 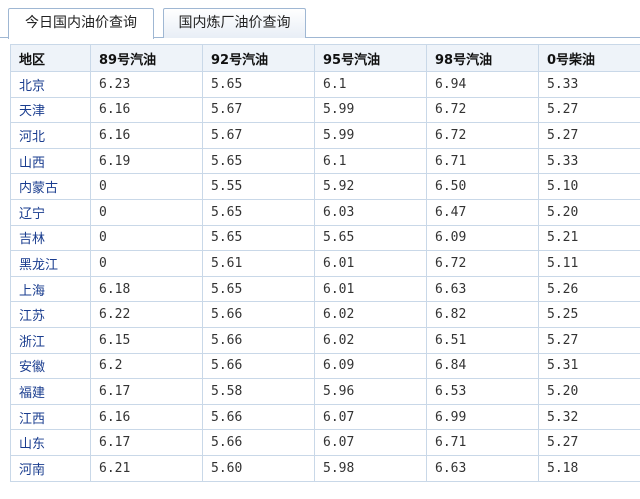 What do you see at coordinates (370, 289) in the screenshot?
I see `price-95-cell: 6.01` at bounding box center [370, 289].